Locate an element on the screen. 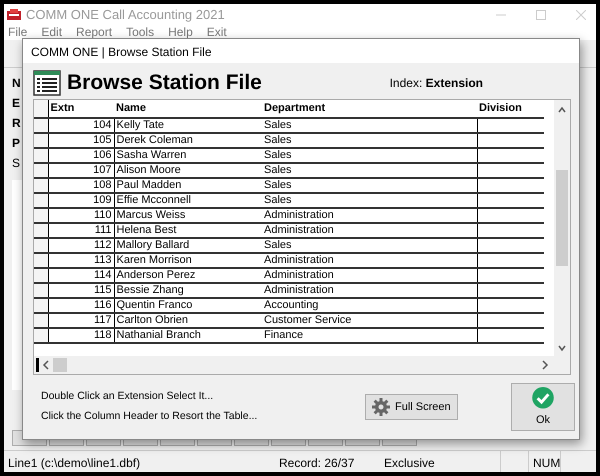 This screenshot has width=600, height=476. table-cell: Customer Service is located at coordinates (369, 320).